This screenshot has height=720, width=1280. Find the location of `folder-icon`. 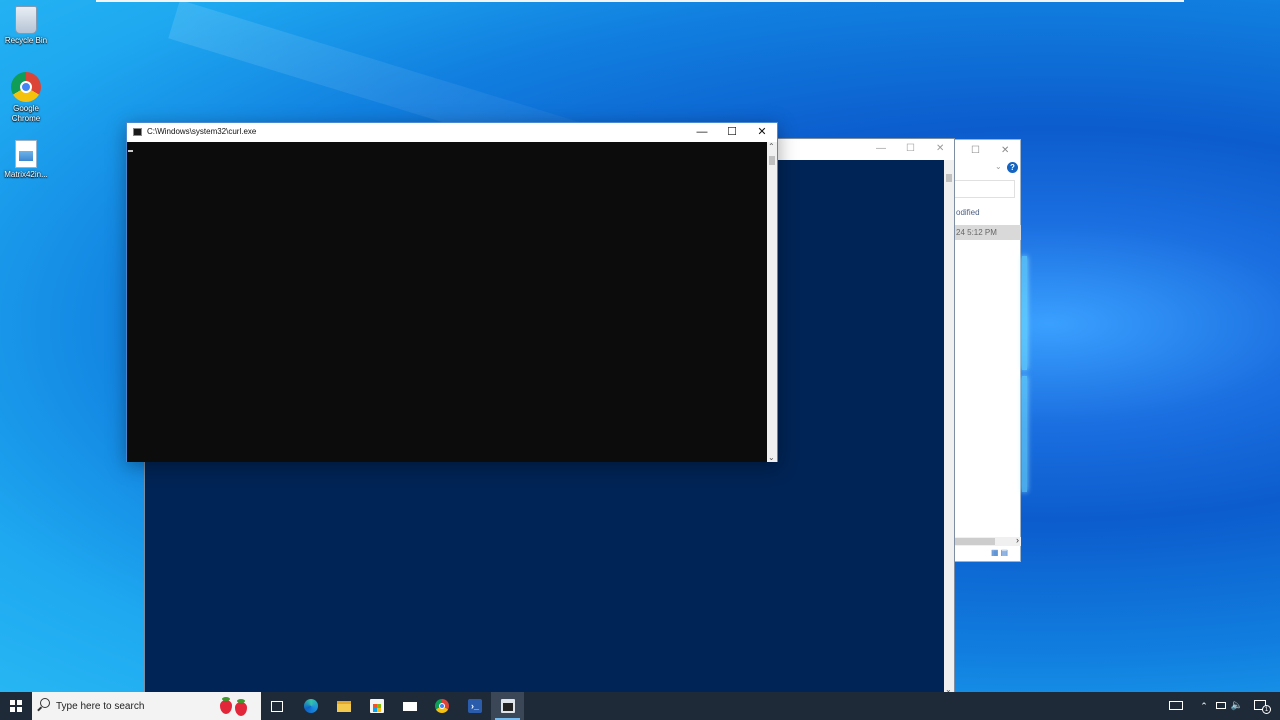

folder-icon is located at coordinates (344, 706).